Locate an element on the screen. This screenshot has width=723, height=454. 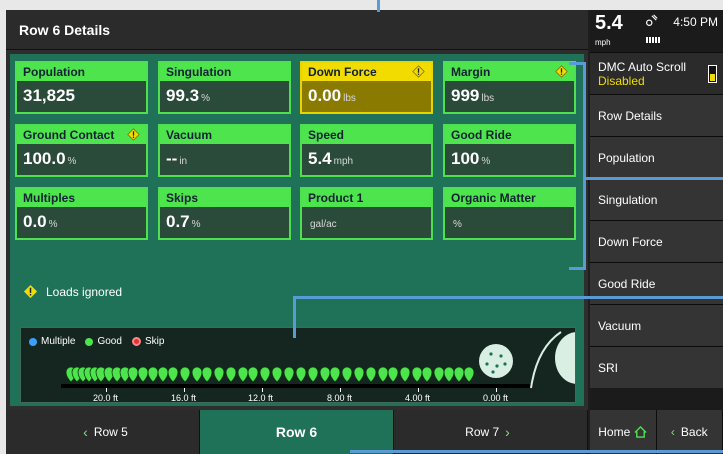
sidebar-item-vacuum: Vacuum is located at coordinates (656, 325).